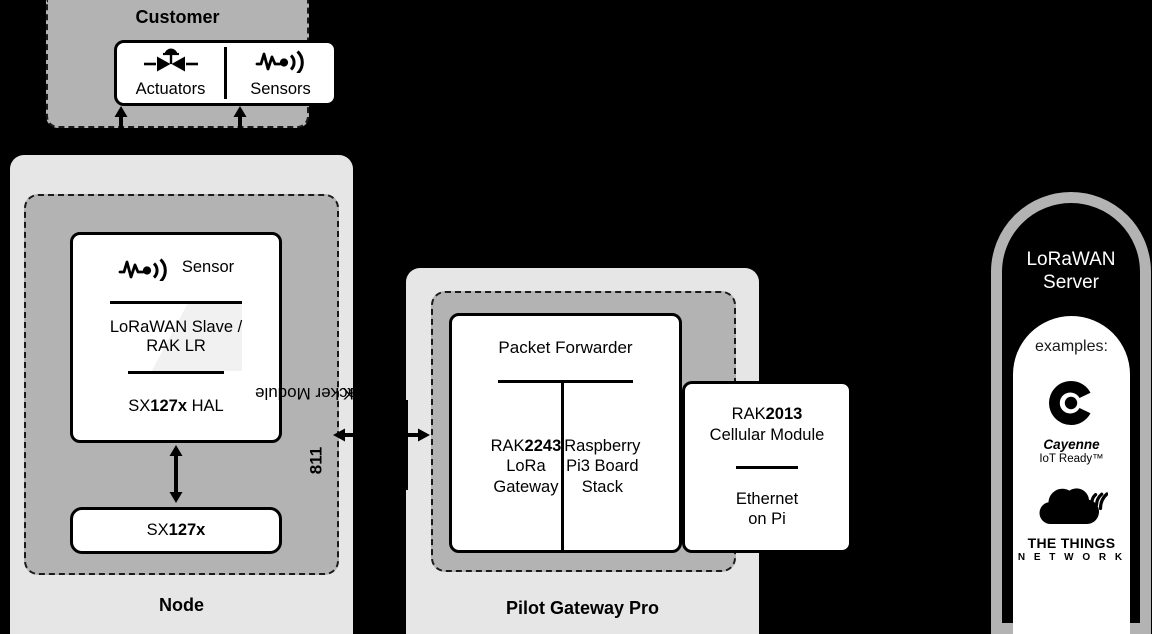  Describe the element at coordinates (187, 529) in the screenshot. I see `node-radio-bold: 127x` at that location.